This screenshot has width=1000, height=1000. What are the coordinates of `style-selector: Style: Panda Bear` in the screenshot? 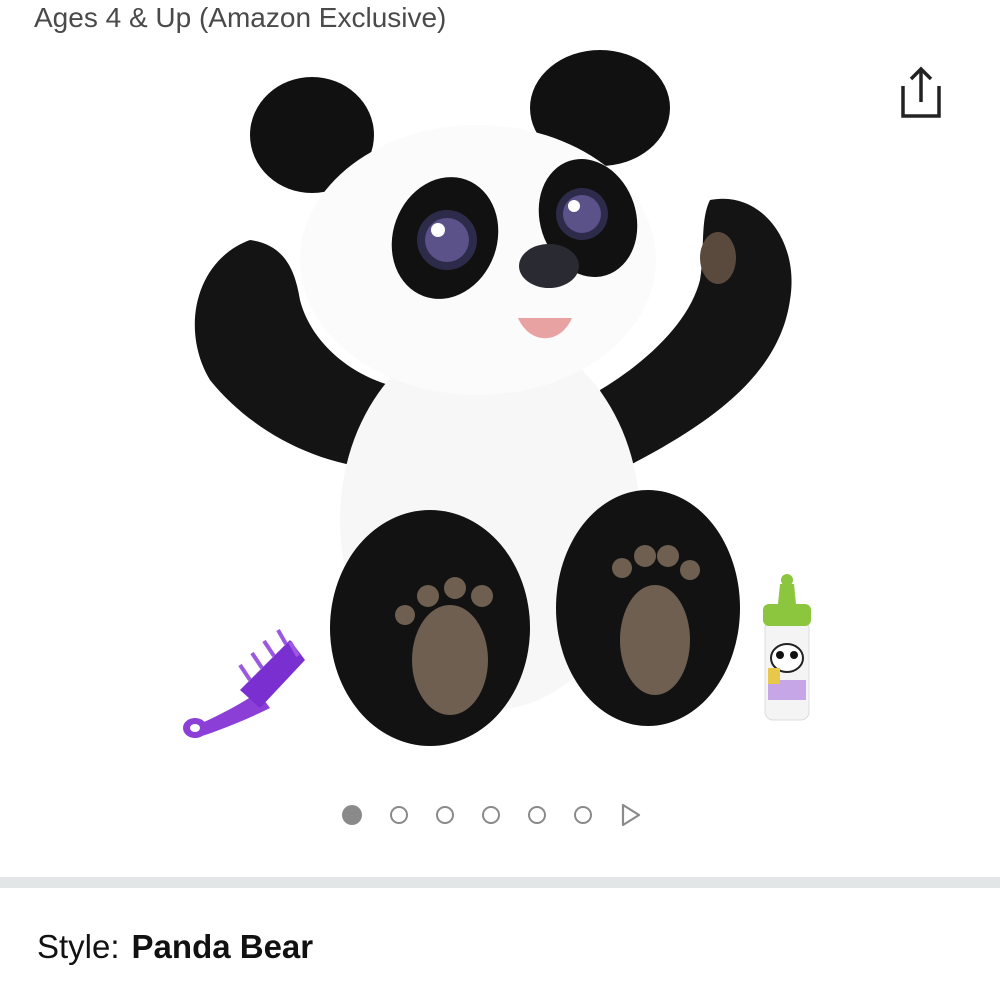 It's located at (175, 947).